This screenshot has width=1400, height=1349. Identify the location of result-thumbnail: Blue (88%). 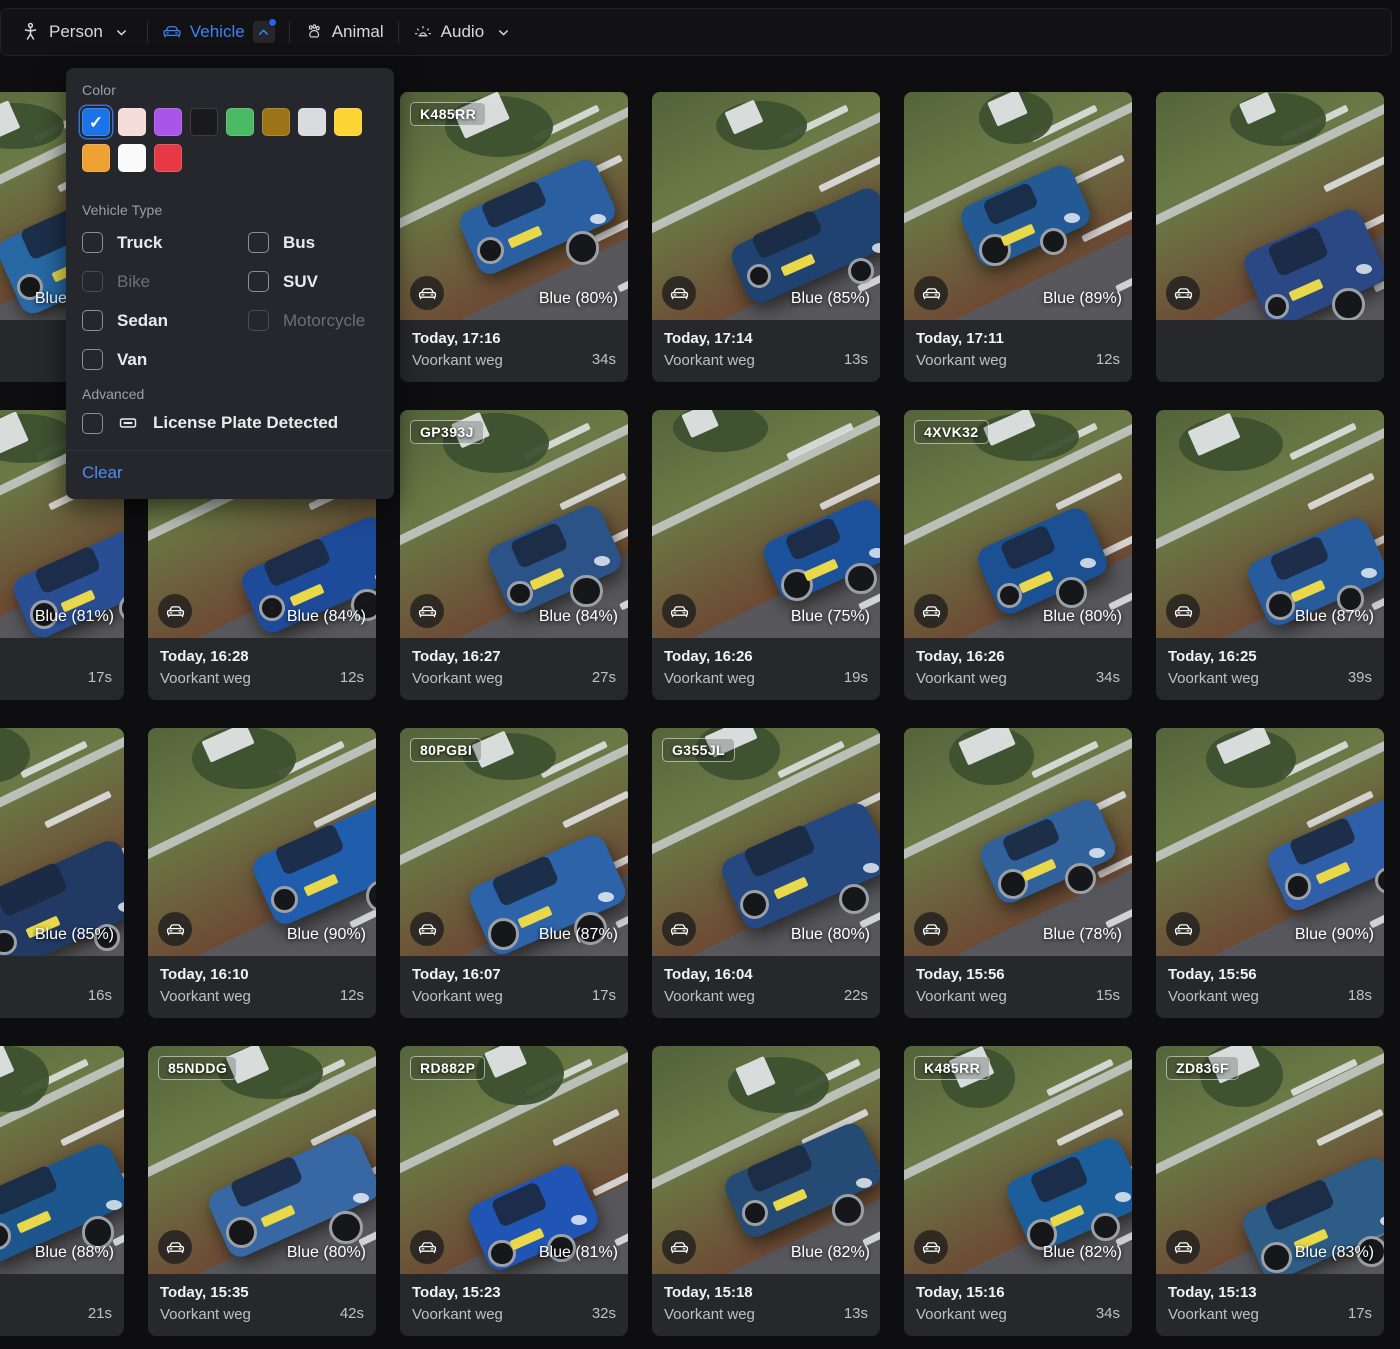
(62, 1160).